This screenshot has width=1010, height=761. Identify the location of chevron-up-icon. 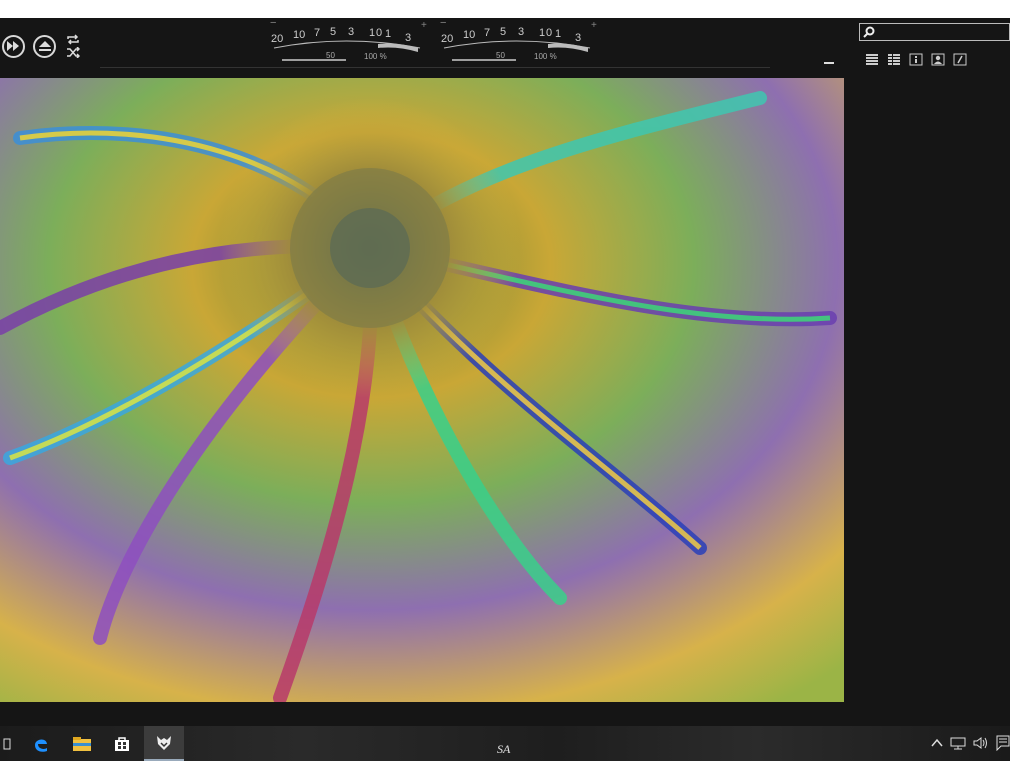
(937, 743).